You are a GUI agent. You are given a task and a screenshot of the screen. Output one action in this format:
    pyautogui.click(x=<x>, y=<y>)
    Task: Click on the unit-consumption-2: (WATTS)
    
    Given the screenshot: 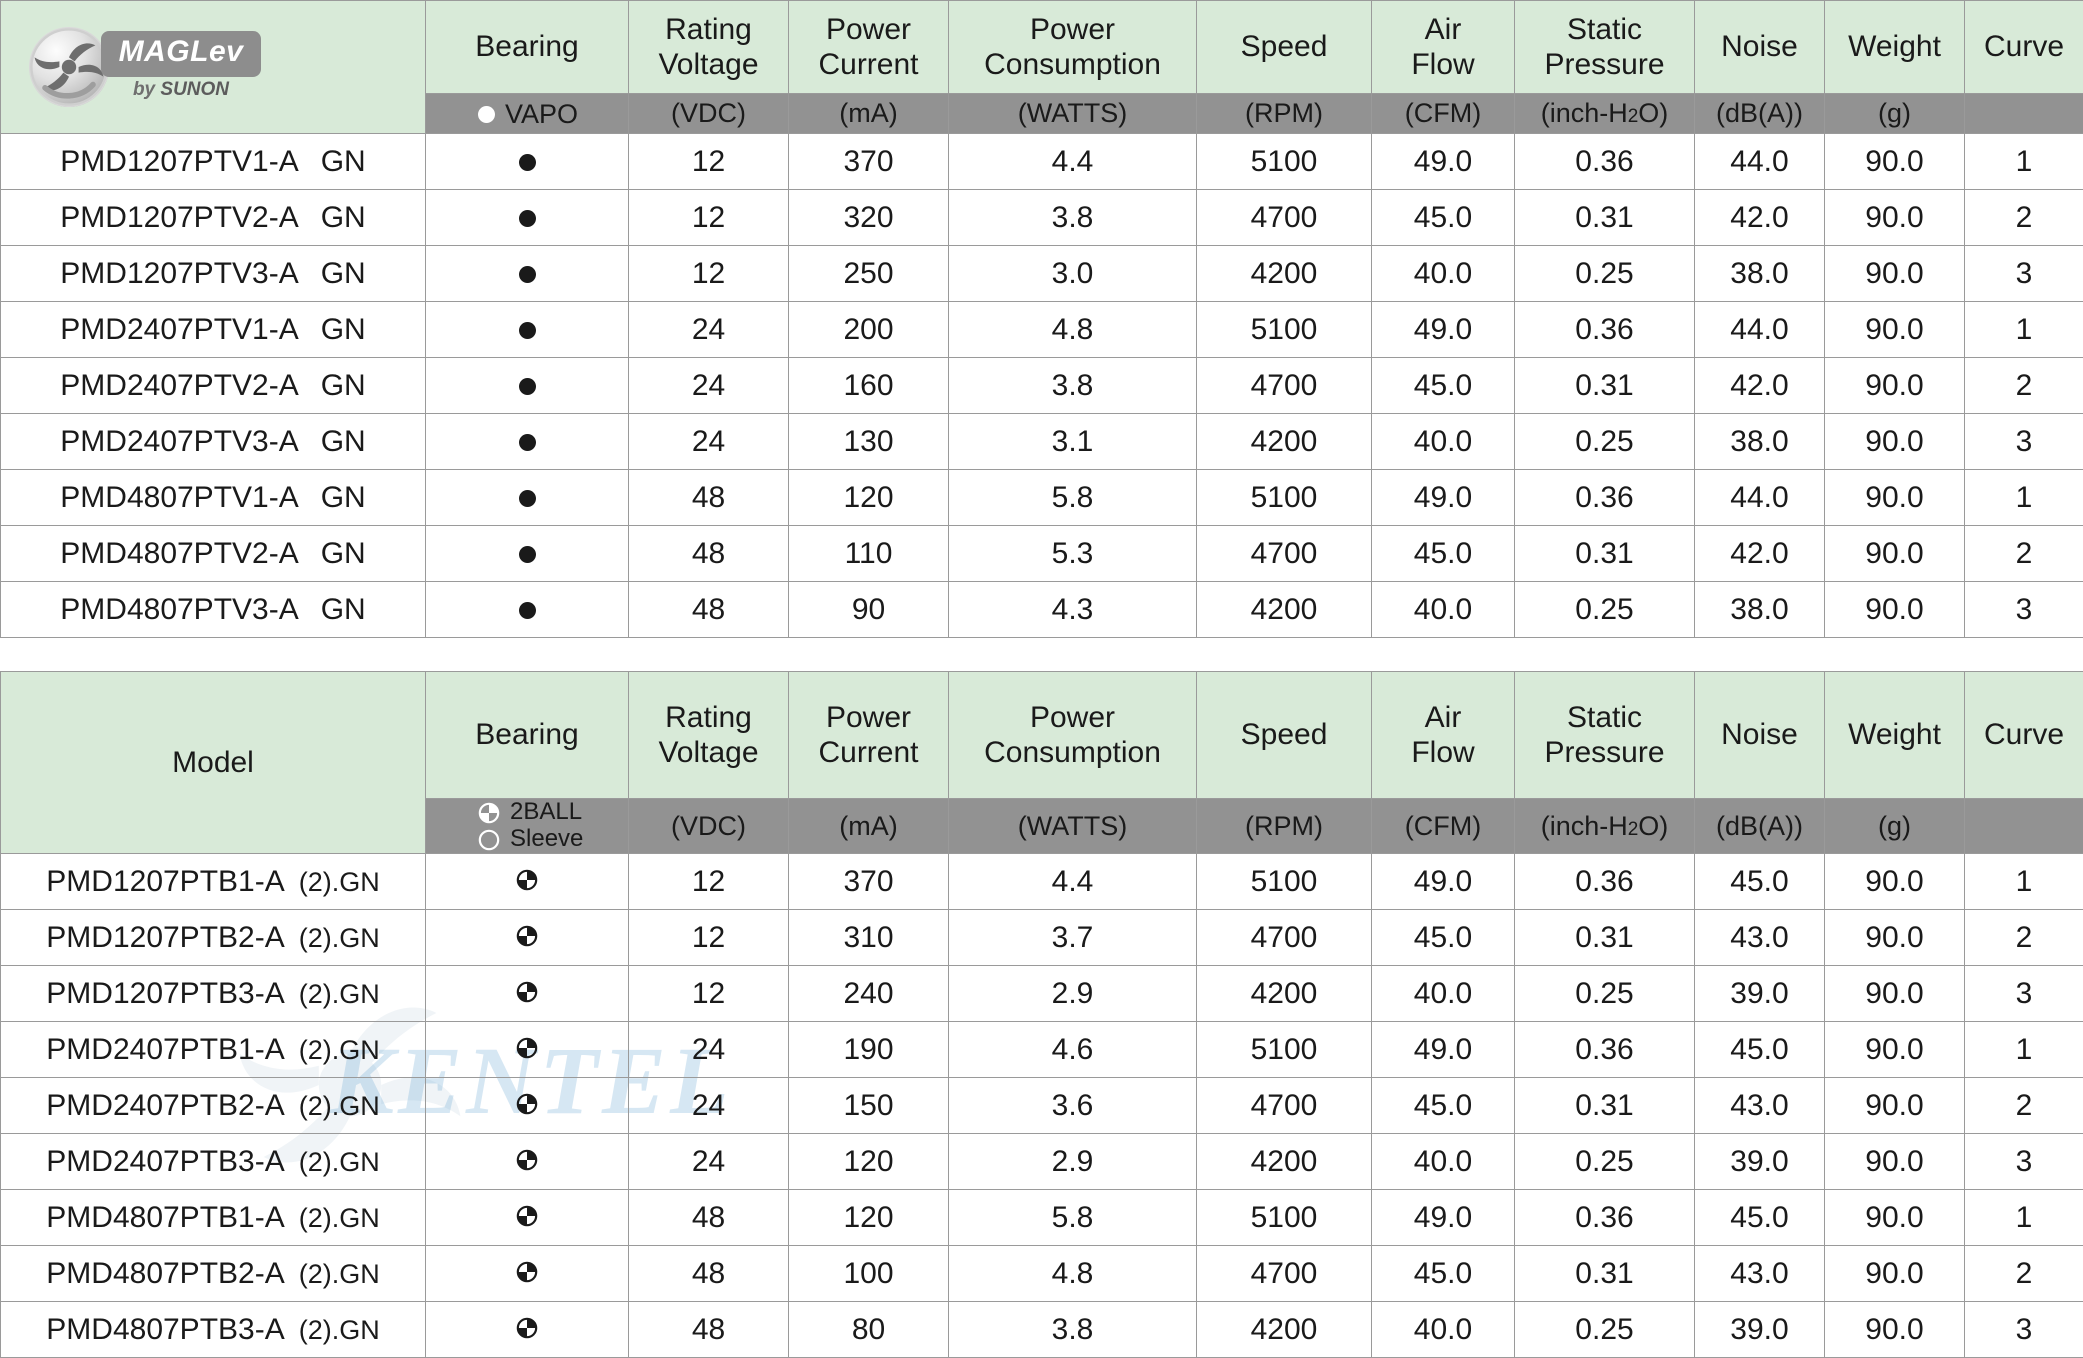 What is the action you would take?
    pyautogui.click(x=1073, y=826)
    